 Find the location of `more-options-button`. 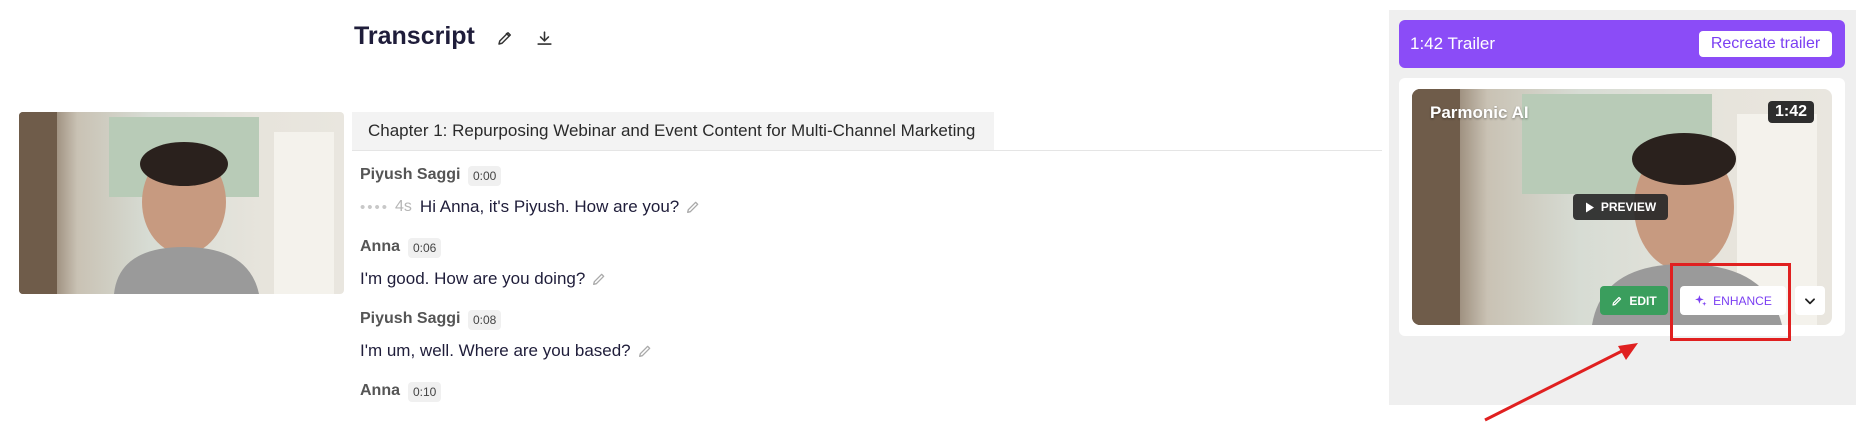

more-options-button is located at coordinates (1810, 300).